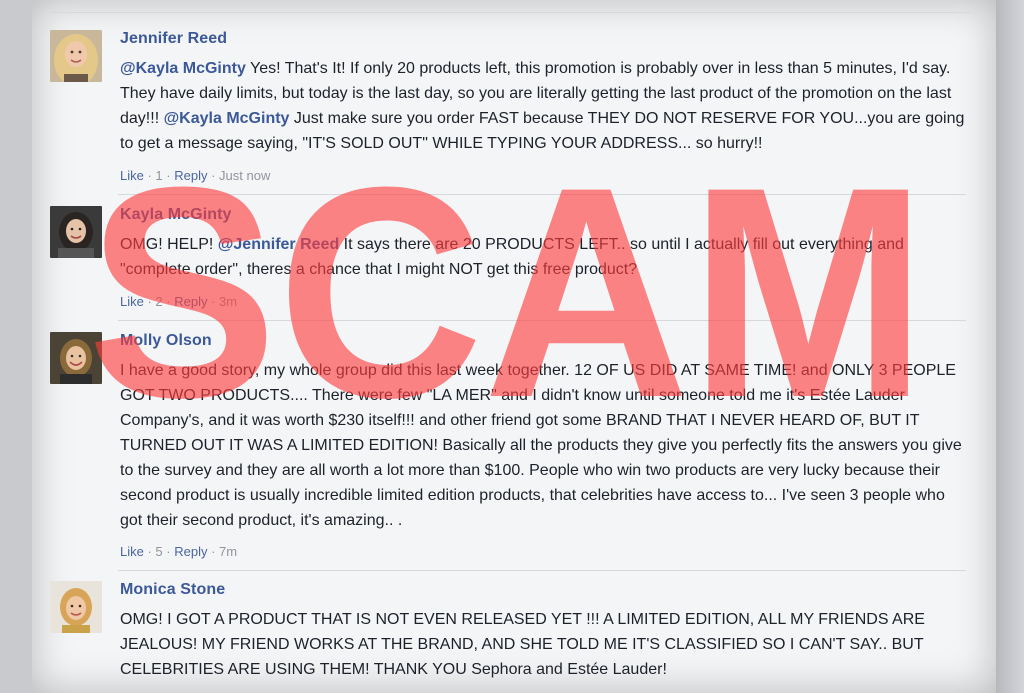 This screenshot has width=1024, height=693. What do you see at coordinates (76, 232) in the screenshot?
I see `avatar-dark-hair-woman-icon` at bounding box center [76, 232].